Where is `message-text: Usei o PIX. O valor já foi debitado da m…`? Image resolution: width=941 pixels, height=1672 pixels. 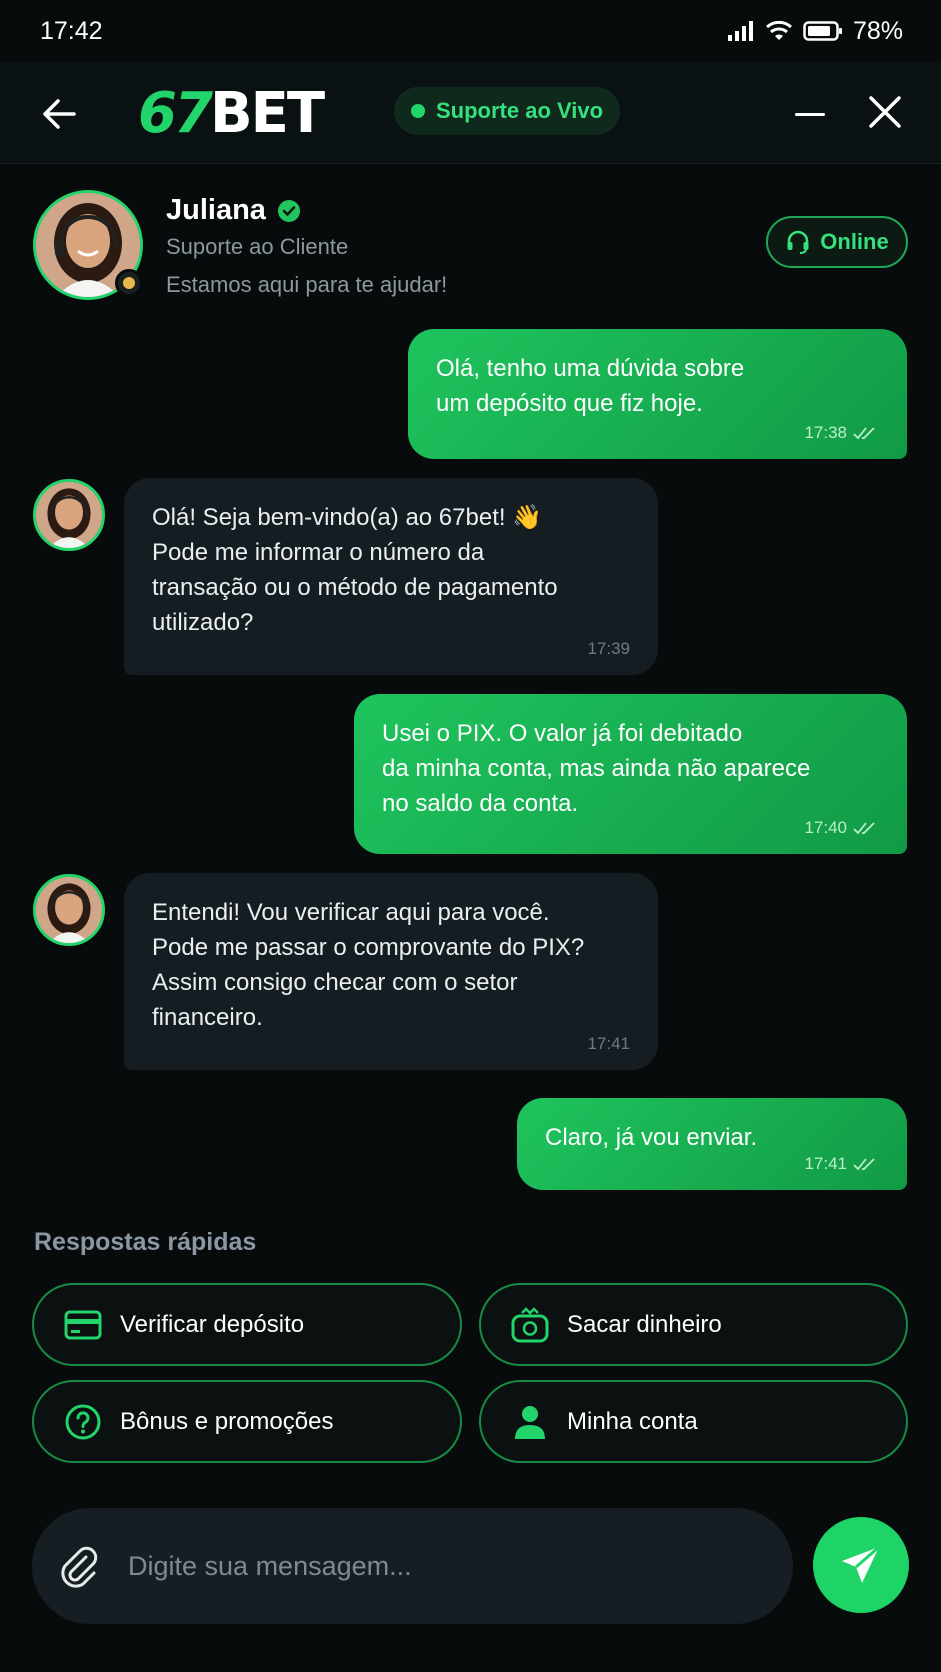
message-text: Usei o PIX. O valor já foi debitado da m… is located at coordinates (596, 768).